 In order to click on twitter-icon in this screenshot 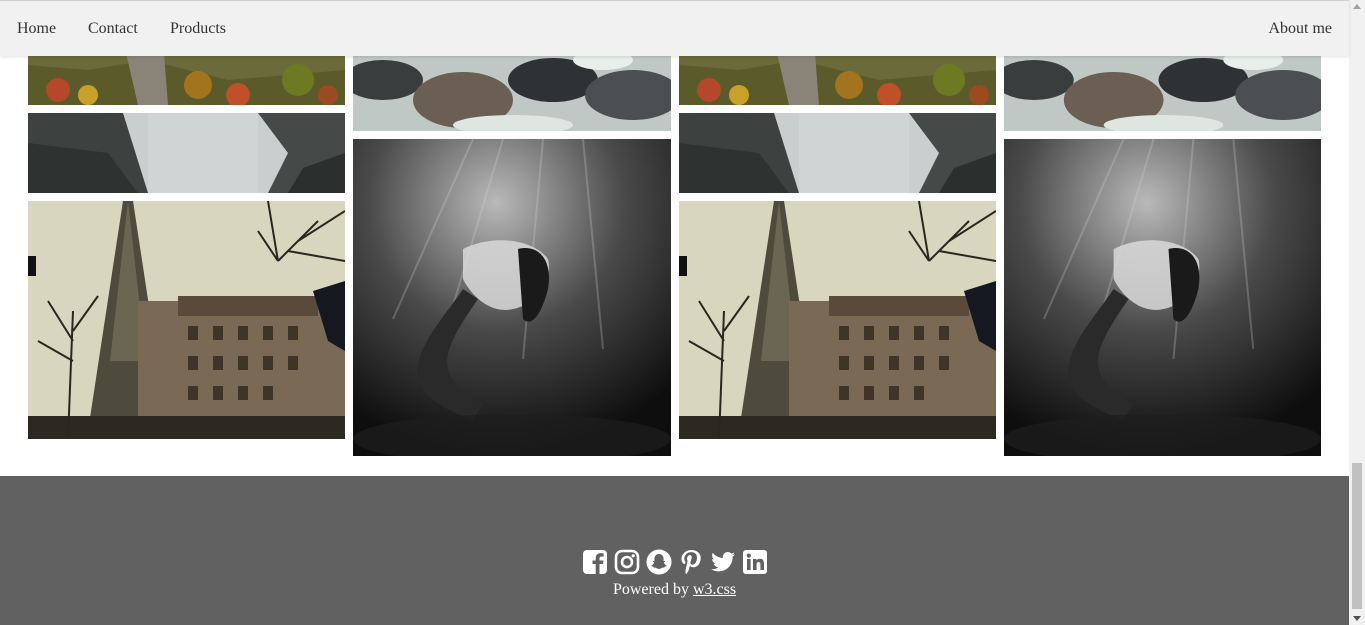, I will do `click(723, 562)`.